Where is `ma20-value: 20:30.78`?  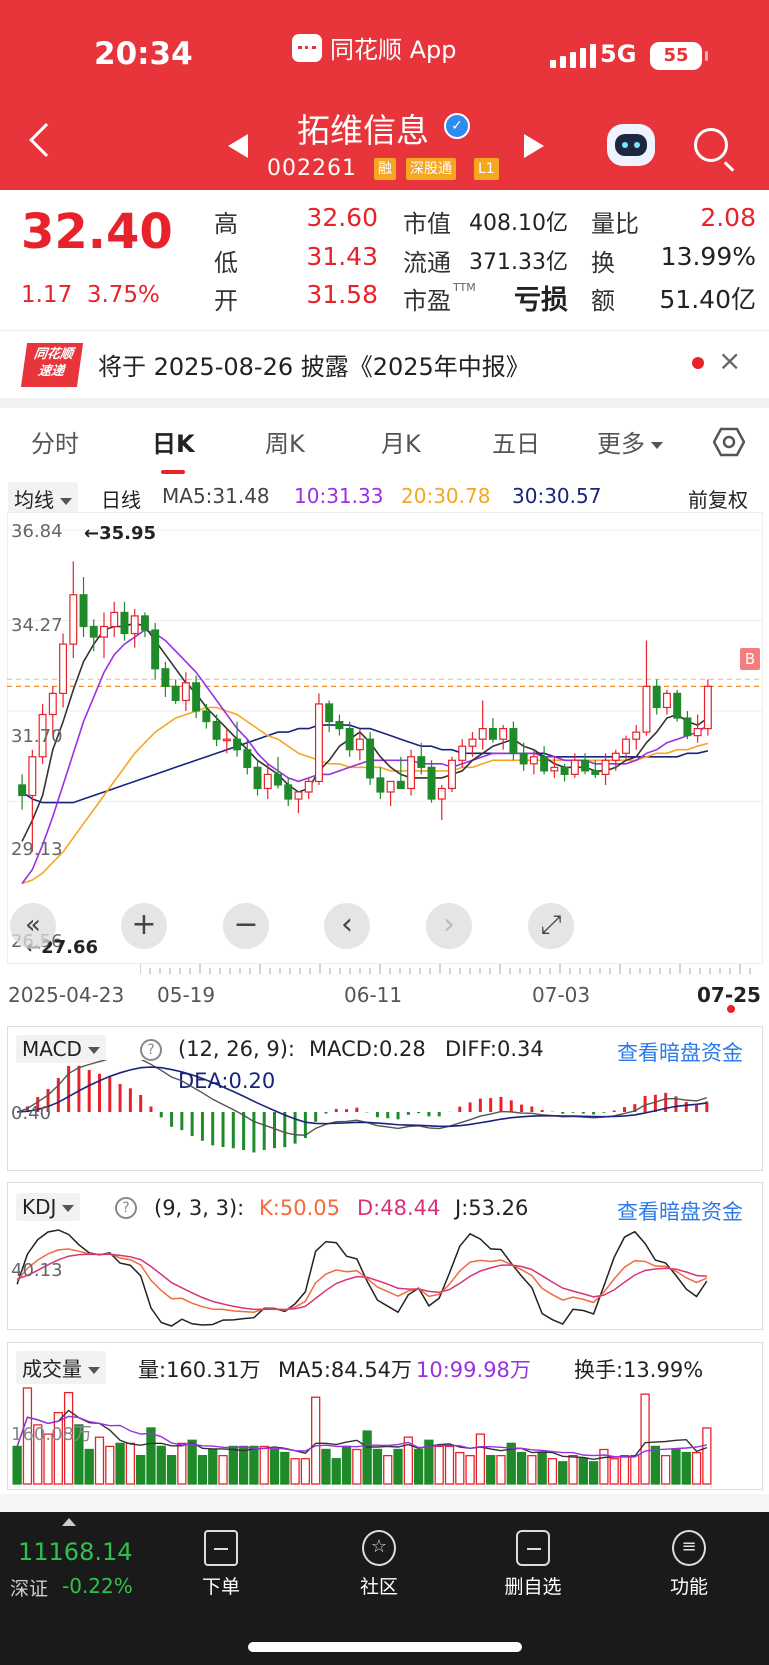 ma20-value: 20:30.78 is located at coordinates (446, 496).